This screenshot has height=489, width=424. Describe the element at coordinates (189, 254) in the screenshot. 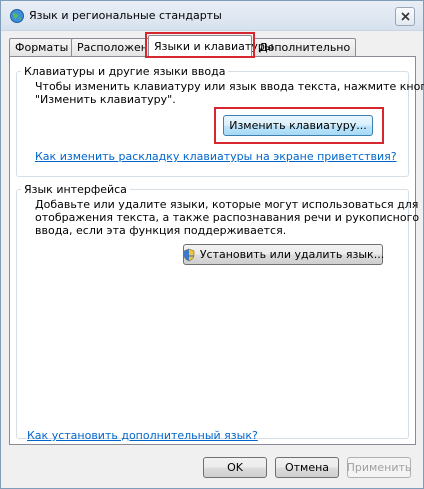

I see `shield-icon` at that location.